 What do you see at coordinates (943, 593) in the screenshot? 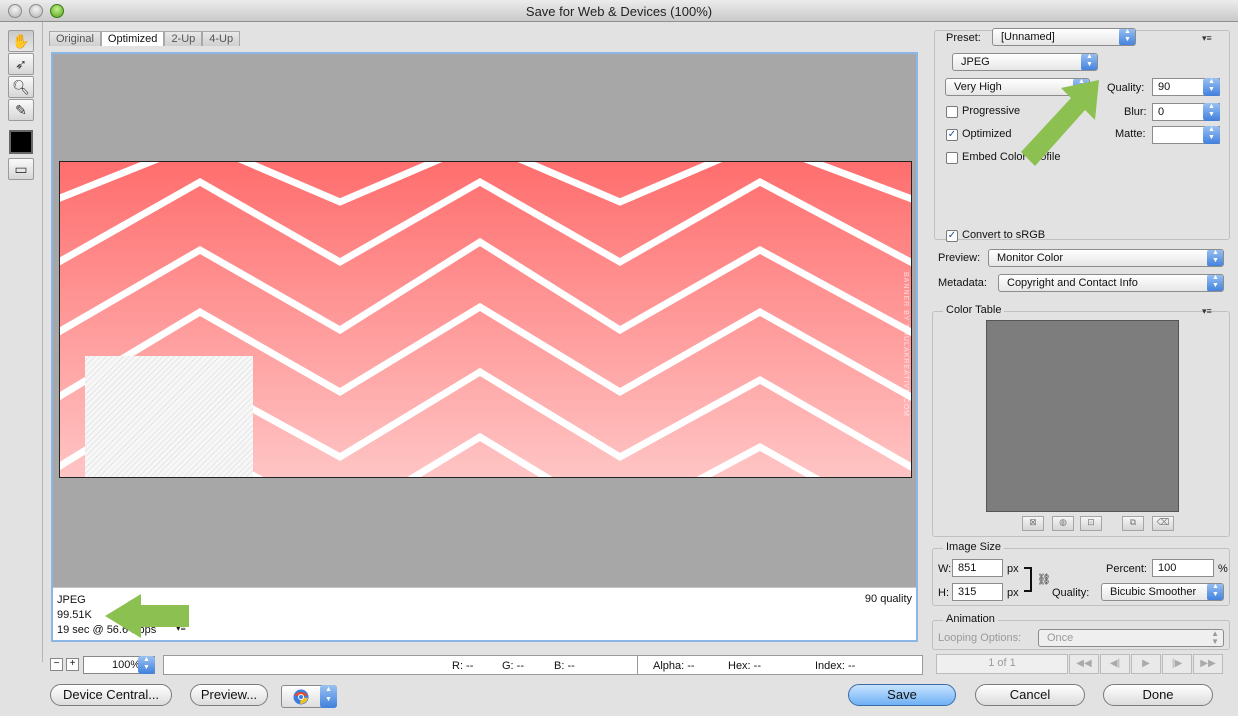
I see `height-label: H:` at bounding box center [943, 593].